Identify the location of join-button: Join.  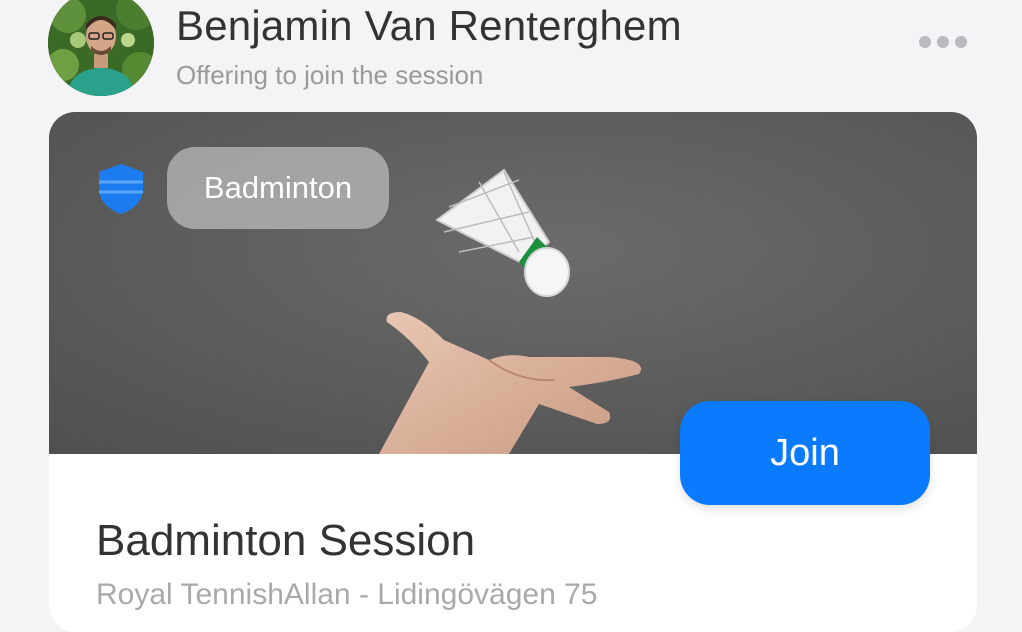
(805, 453).